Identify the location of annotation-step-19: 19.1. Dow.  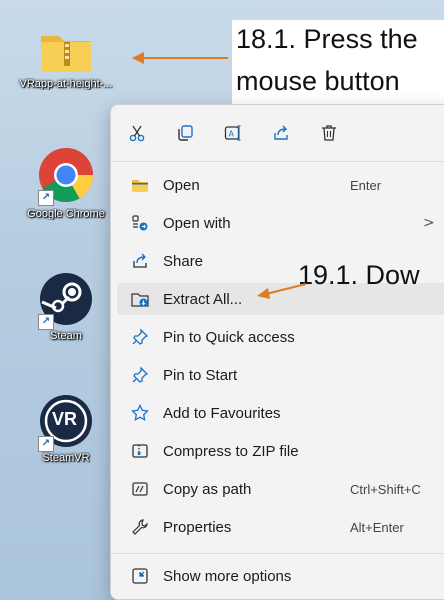
(359, 275).